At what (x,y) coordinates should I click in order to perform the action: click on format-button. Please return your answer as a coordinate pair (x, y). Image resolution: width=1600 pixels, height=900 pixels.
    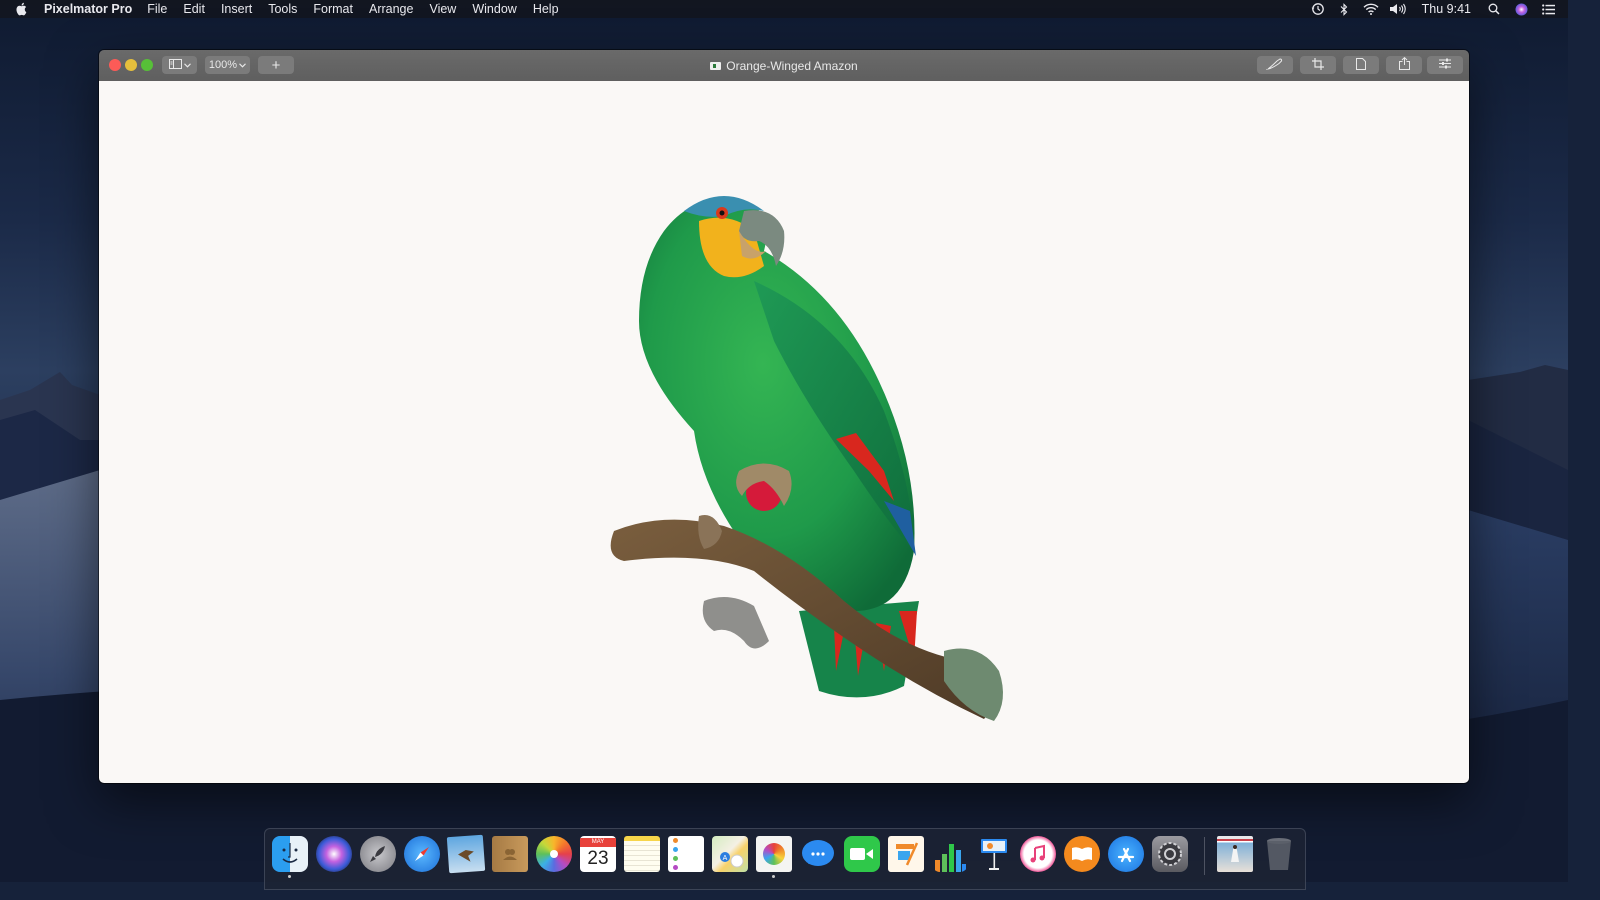
    Looking at the image, I should click on (1361, 65).